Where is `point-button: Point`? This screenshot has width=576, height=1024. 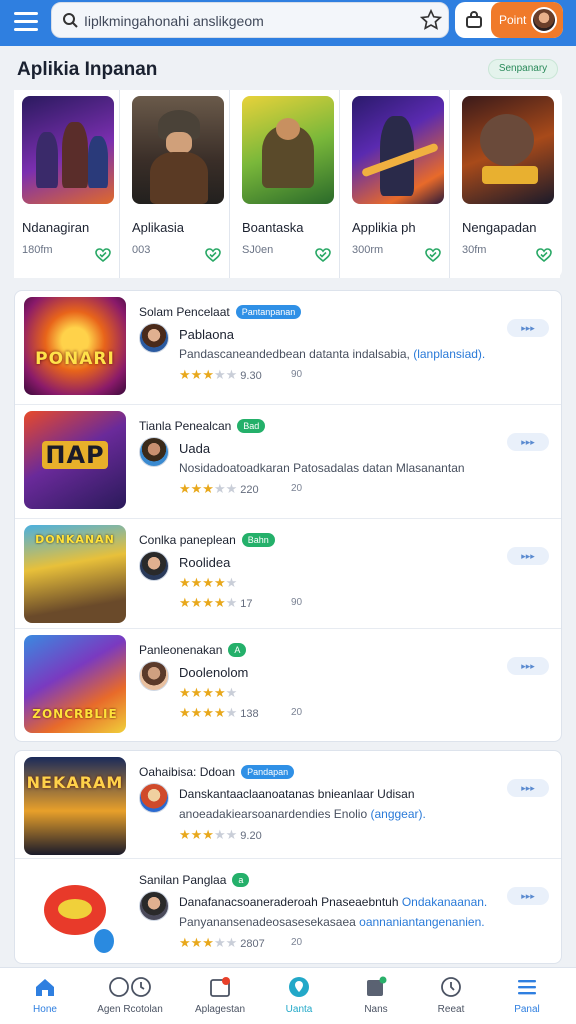 point-button: Point is located at coordinates (527, 20).